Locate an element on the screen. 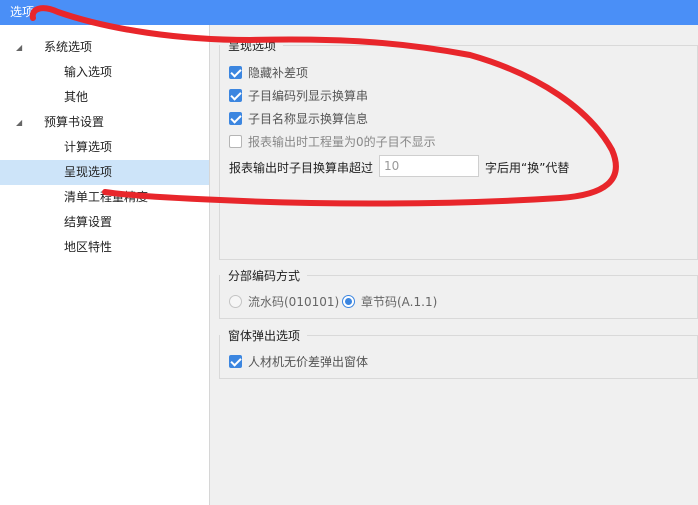 The width and height of the screenshot is (698, 505). checkbox-code-conversion: 子目编码列显示换算串 is located at coordinates (298, 95).